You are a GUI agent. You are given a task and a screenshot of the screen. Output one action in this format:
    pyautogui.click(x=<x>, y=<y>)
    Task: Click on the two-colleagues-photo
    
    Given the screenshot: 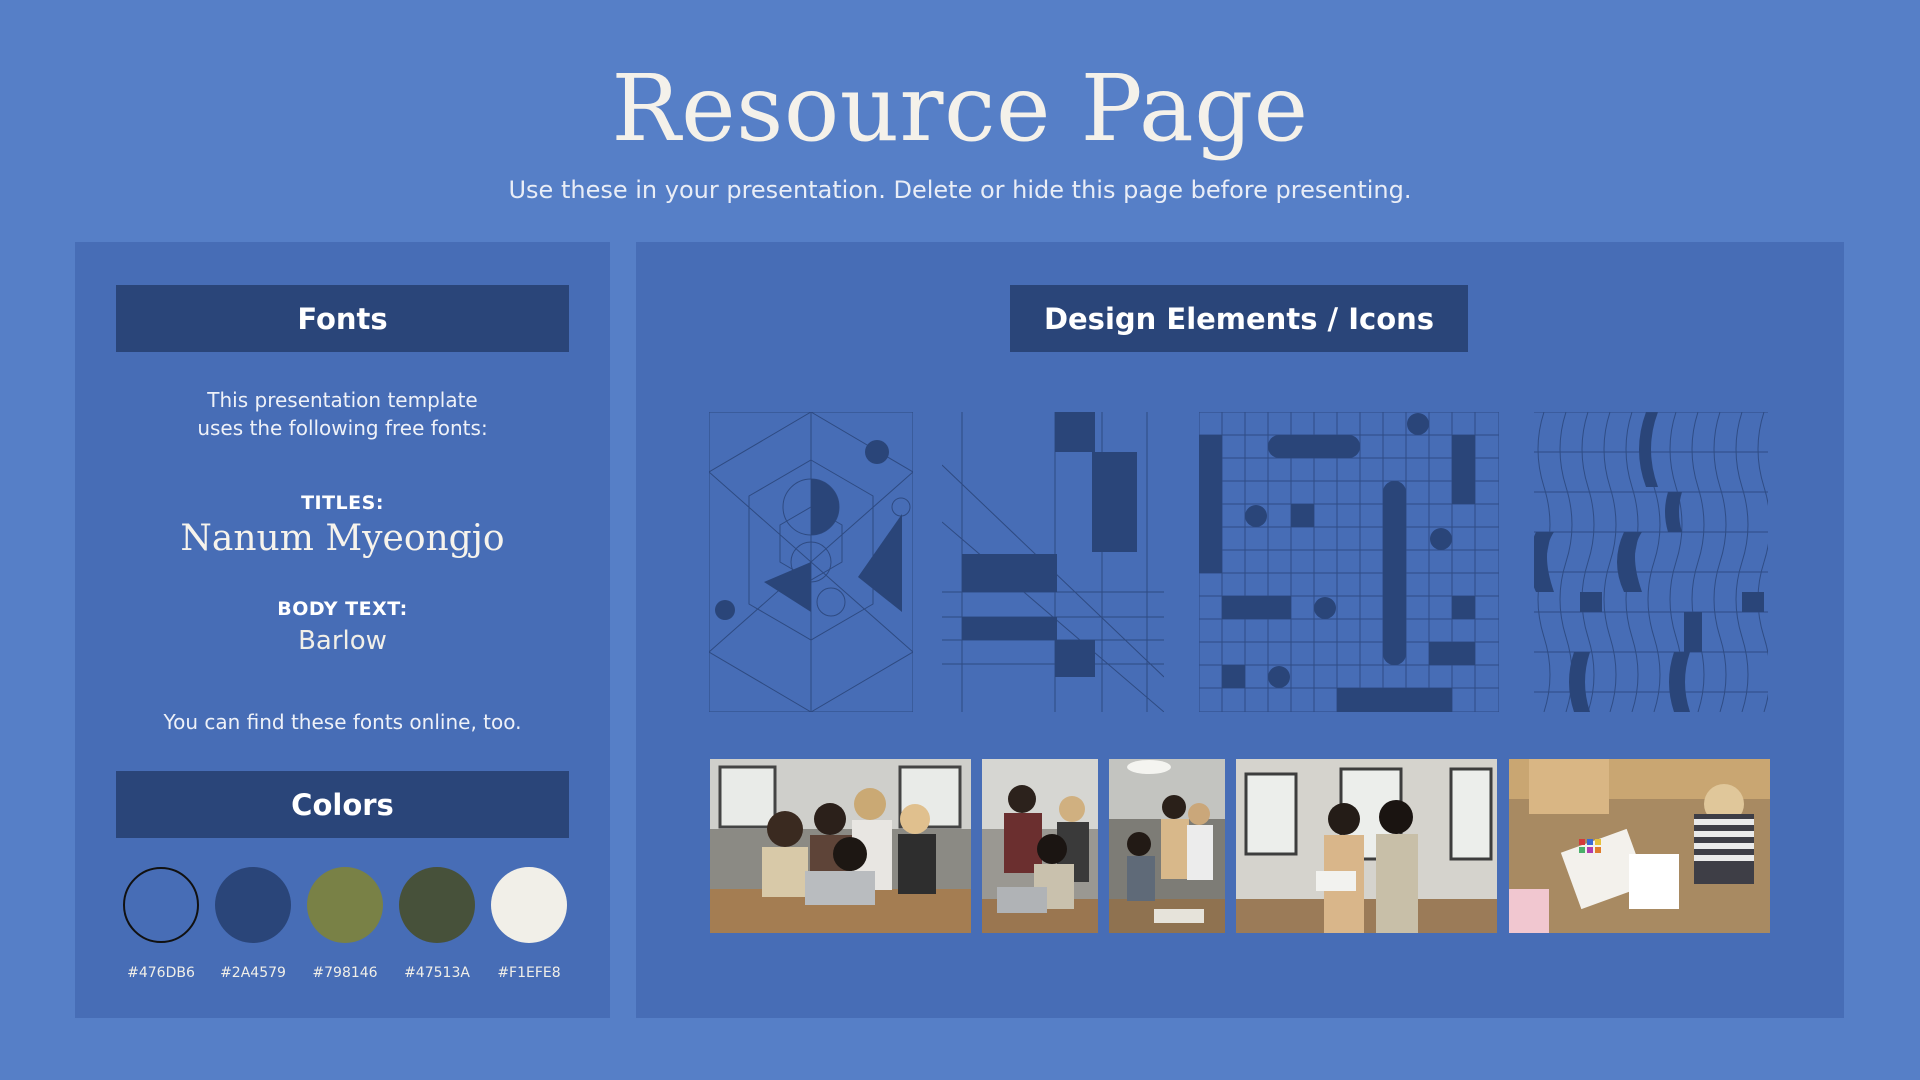 What is the action you would take?
    pyautogui.click(x=1366, y=846)
    